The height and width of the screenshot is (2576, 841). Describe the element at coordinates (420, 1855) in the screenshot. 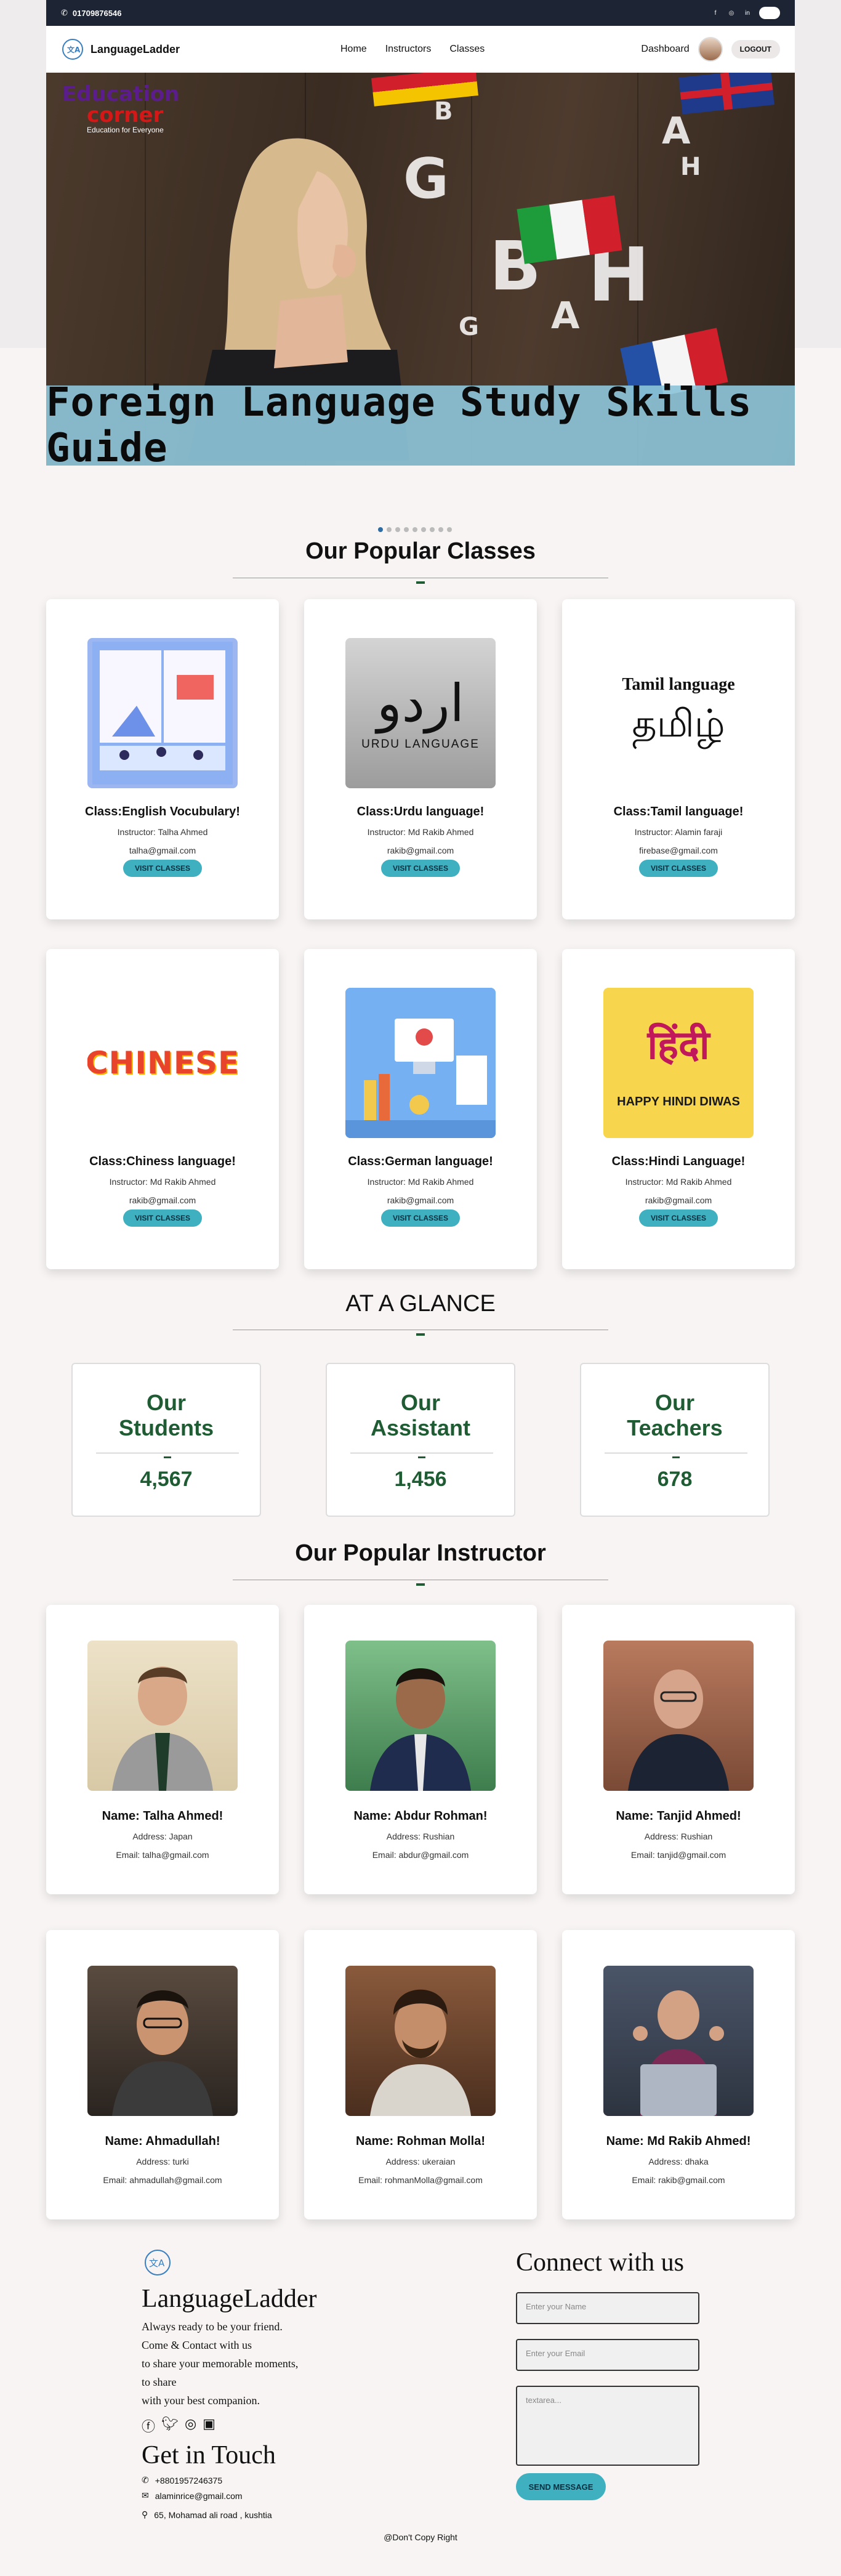

I see `instructor-email: Email: abdur@gmail.com` at that location.